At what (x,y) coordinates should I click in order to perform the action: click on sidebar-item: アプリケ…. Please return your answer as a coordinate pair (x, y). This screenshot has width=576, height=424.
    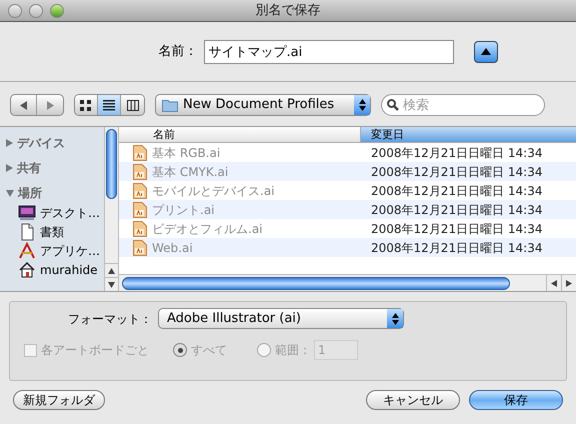
    Looking at the image, I should click on (55, 250).